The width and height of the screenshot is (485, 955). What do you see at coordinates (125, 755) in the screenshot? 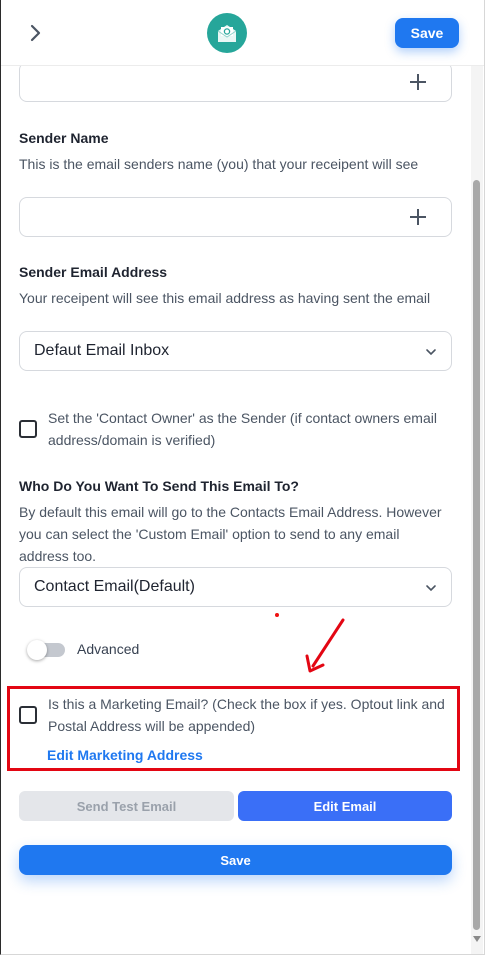
I see `edit-marketing-address-link: Edit Marketing Address` at bounding box center [125, 755].